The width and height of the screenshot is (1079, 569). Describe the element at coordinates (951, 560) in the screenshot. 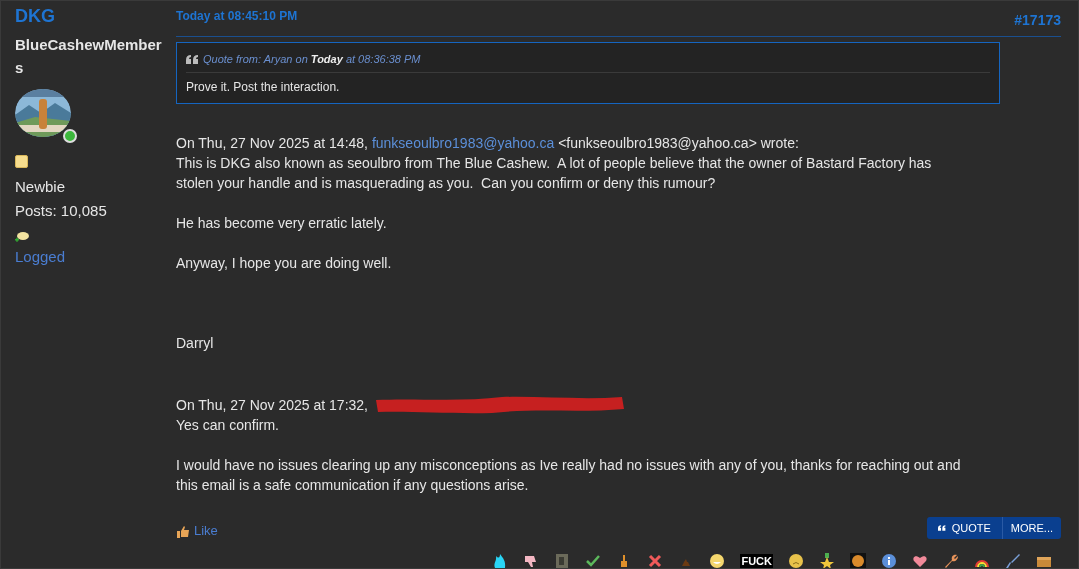

I see `wrench-icon` at that location.